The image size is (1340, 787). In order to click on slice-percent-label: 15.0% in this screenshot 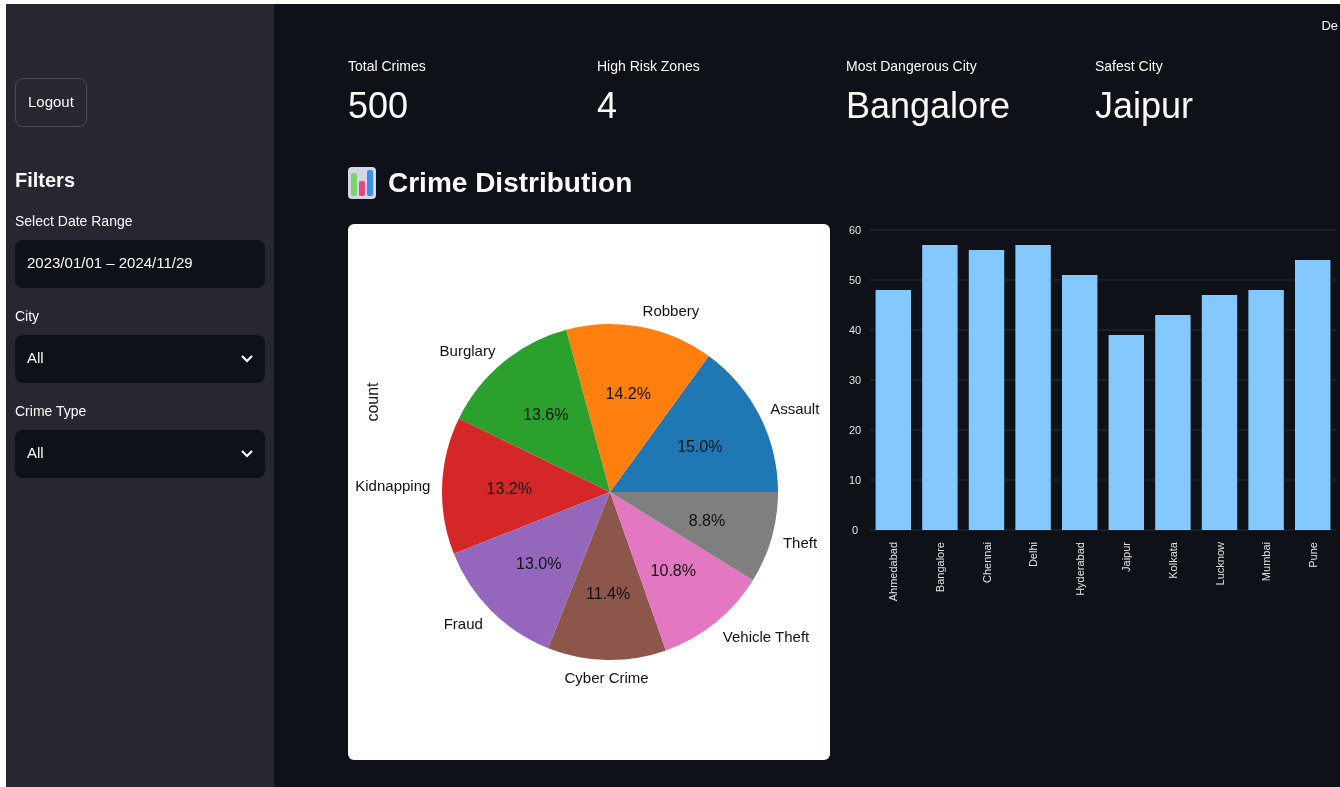, I will do `click(700, 447)`.